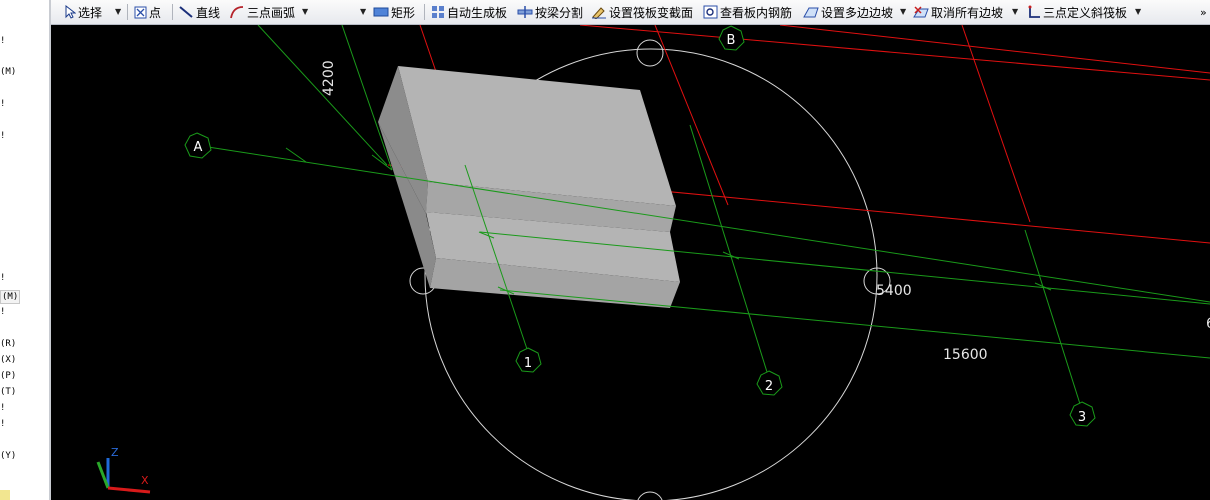 The width and height of the screenshot is (1210, 500). I want to click on grid-line-4200-right, so click(367, 98).